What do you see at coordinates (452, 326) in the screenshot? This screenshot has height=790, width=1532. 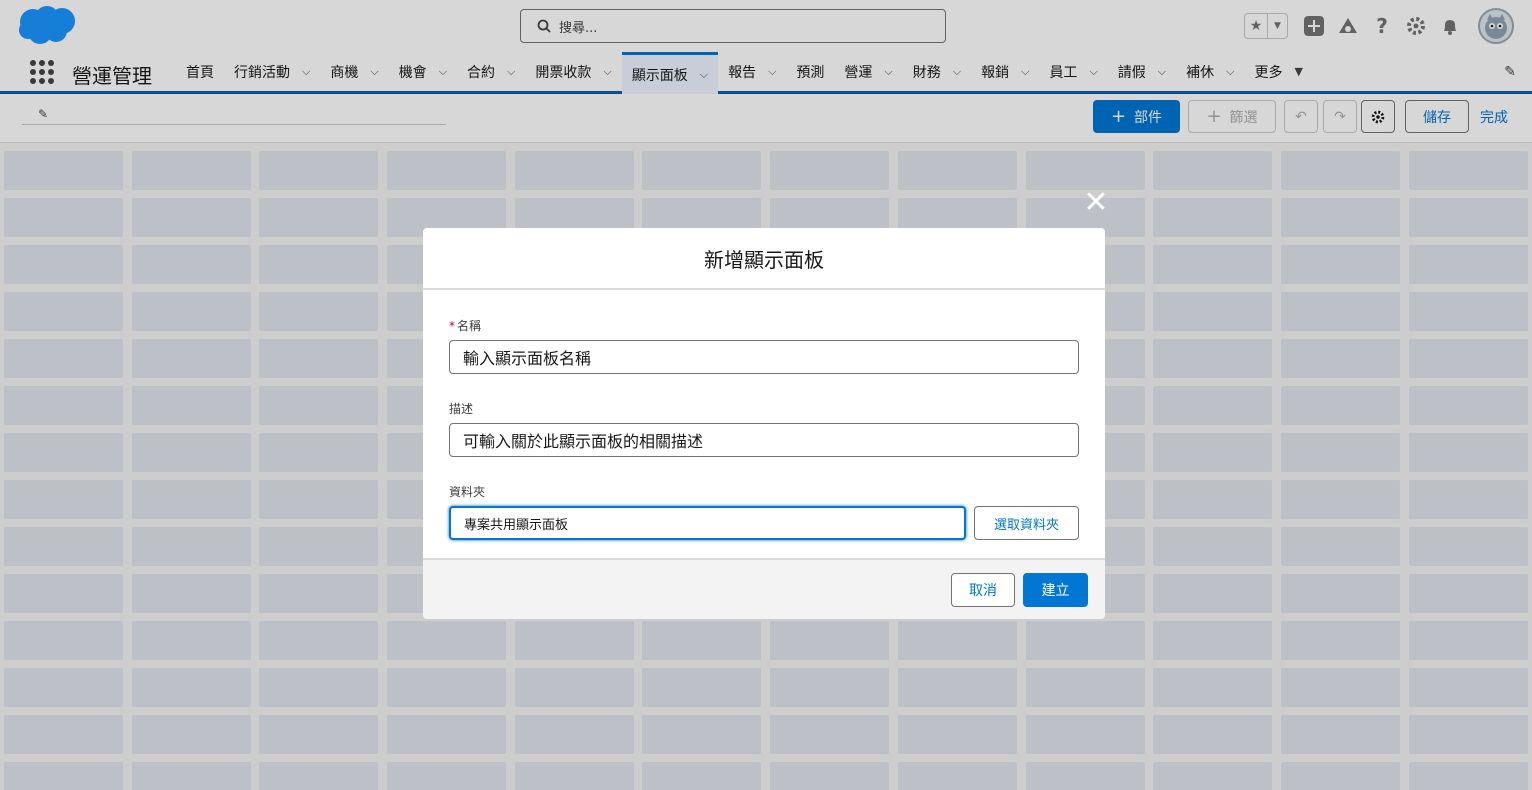 I see `required-marker: *` at bounding box center [452, 326].